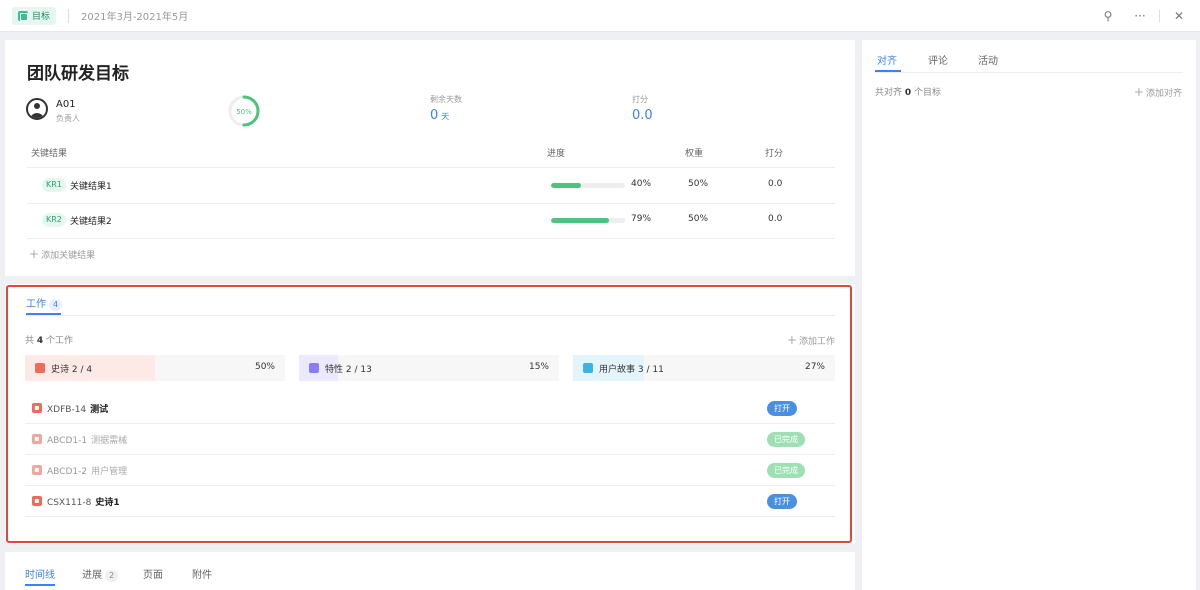 The height and width of the screenshot is (590, 1200). What do you see at coordinates (445, 116) in the screenshot?
I see `remaining-days-unit: 天` at bounding box center [445, 116].